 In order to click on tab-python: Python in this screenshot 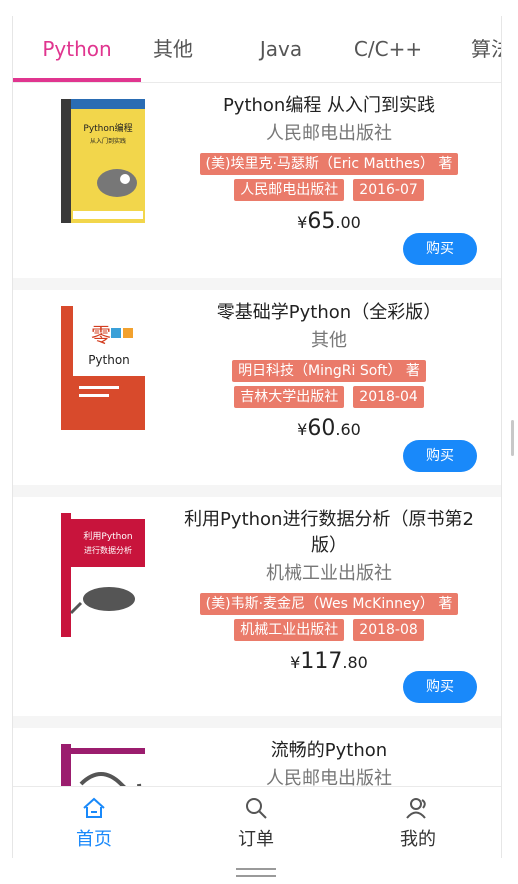, I will do `click(77, 49)`.